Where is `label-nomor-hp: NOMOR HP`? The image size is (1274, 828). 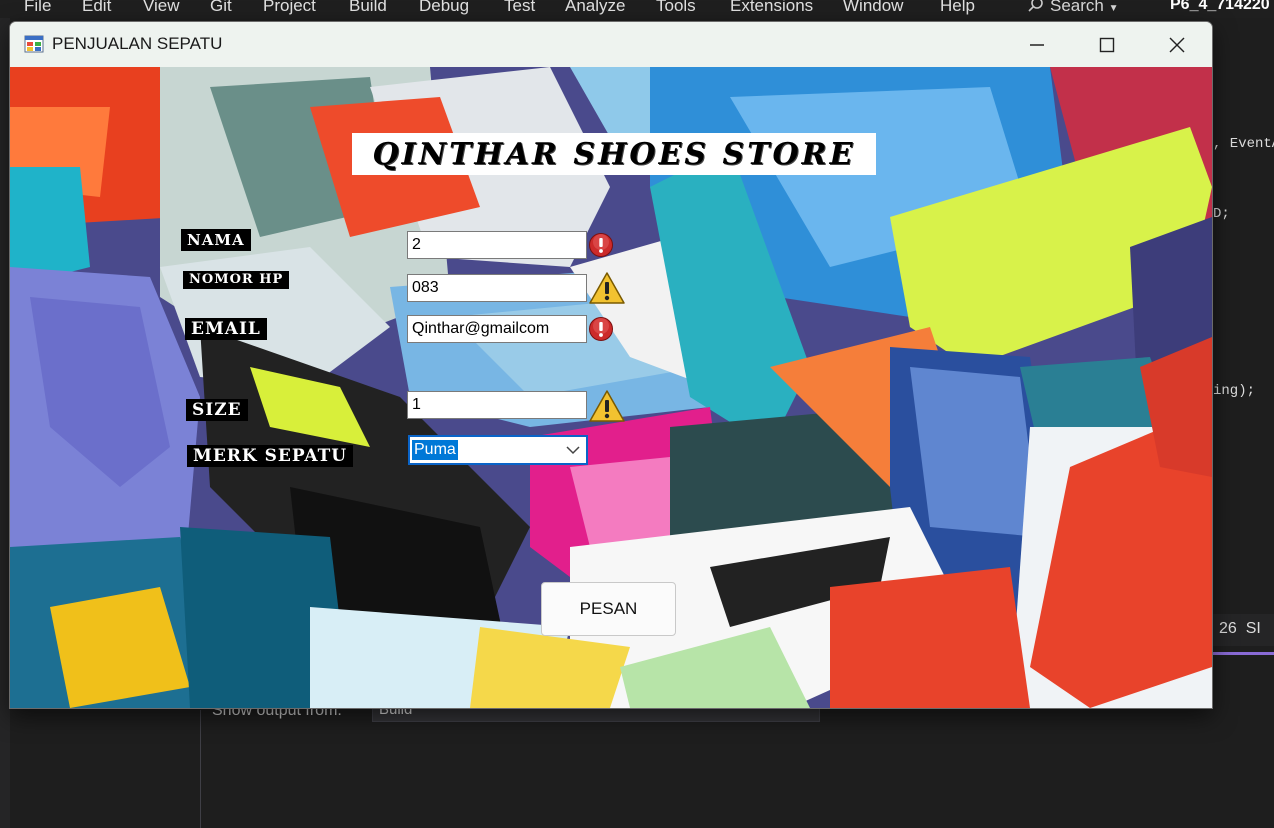
label-nomor-hp: NOMOR HP is located at coordinates (236, 280).